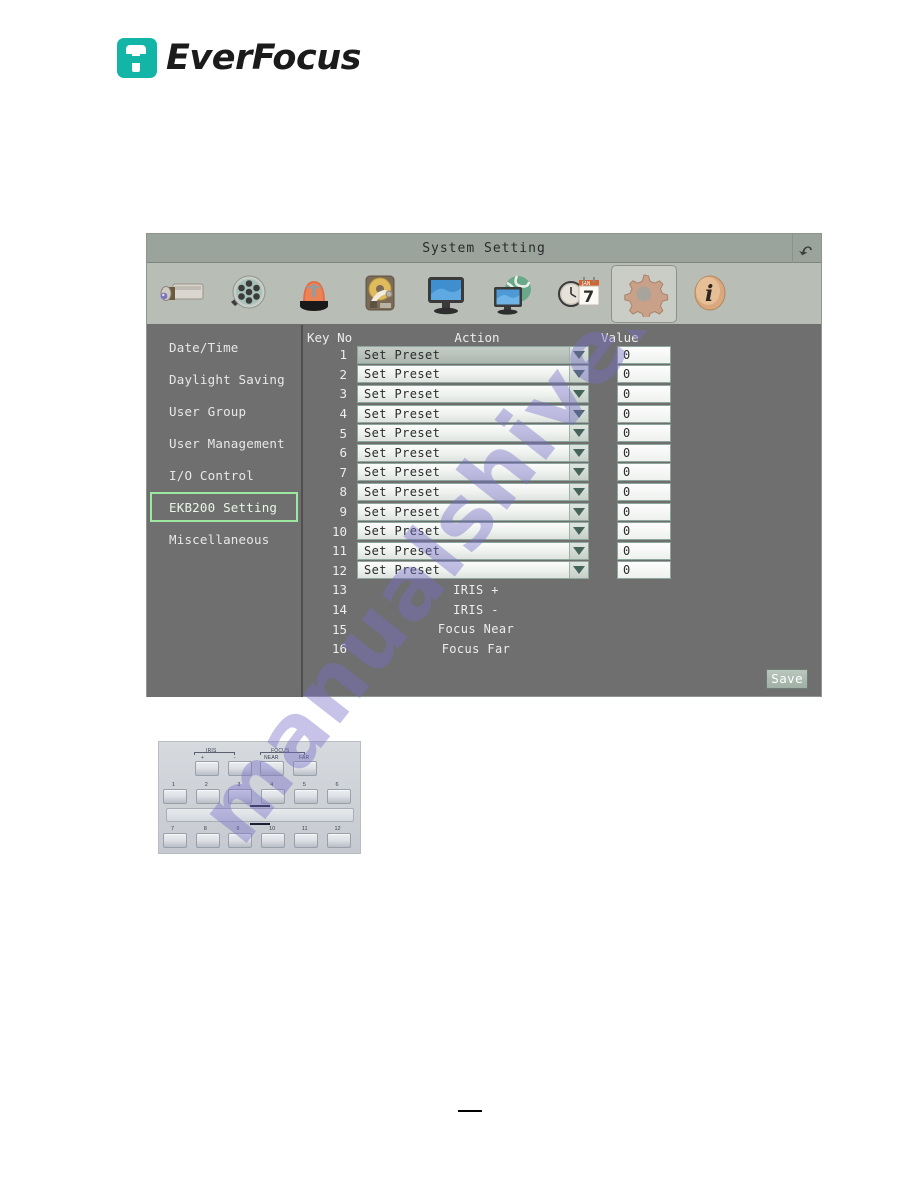 This screenshot has height=1188, width=918. Describe the element at coordinates (644, 413) in the screenshot. I see `value-input-4: 0` at that location.